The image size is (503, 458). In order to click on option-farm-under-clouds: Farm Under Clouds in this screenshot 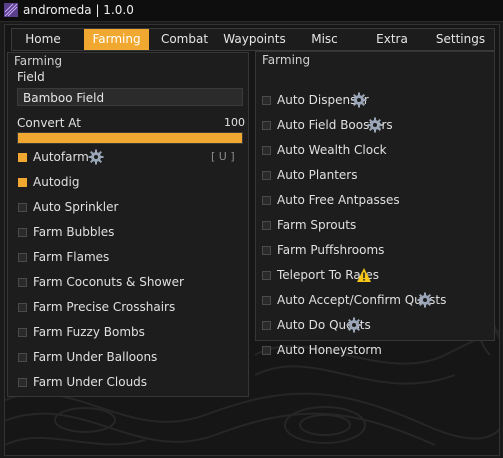, I will do `click(130, 383)`.